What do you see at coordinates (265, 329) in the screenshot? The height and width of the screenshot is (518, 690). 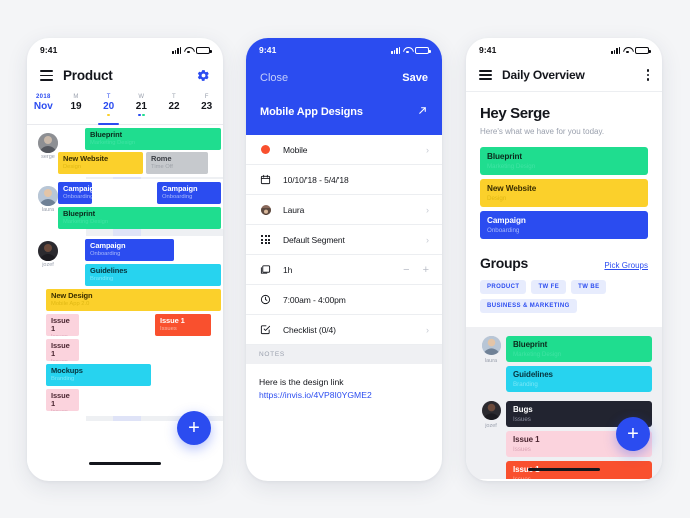 I see `checklist-icon` at bounding box center [265, 329].